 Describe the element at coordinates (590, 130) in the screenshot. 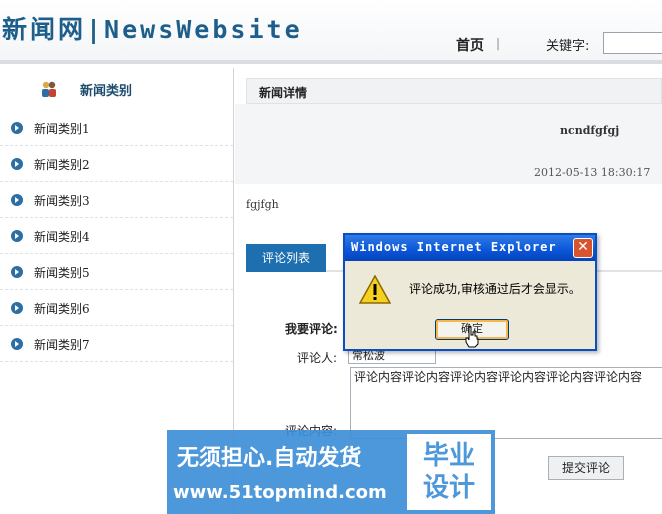

I see `news-title: ncndfgfgj` at that location.